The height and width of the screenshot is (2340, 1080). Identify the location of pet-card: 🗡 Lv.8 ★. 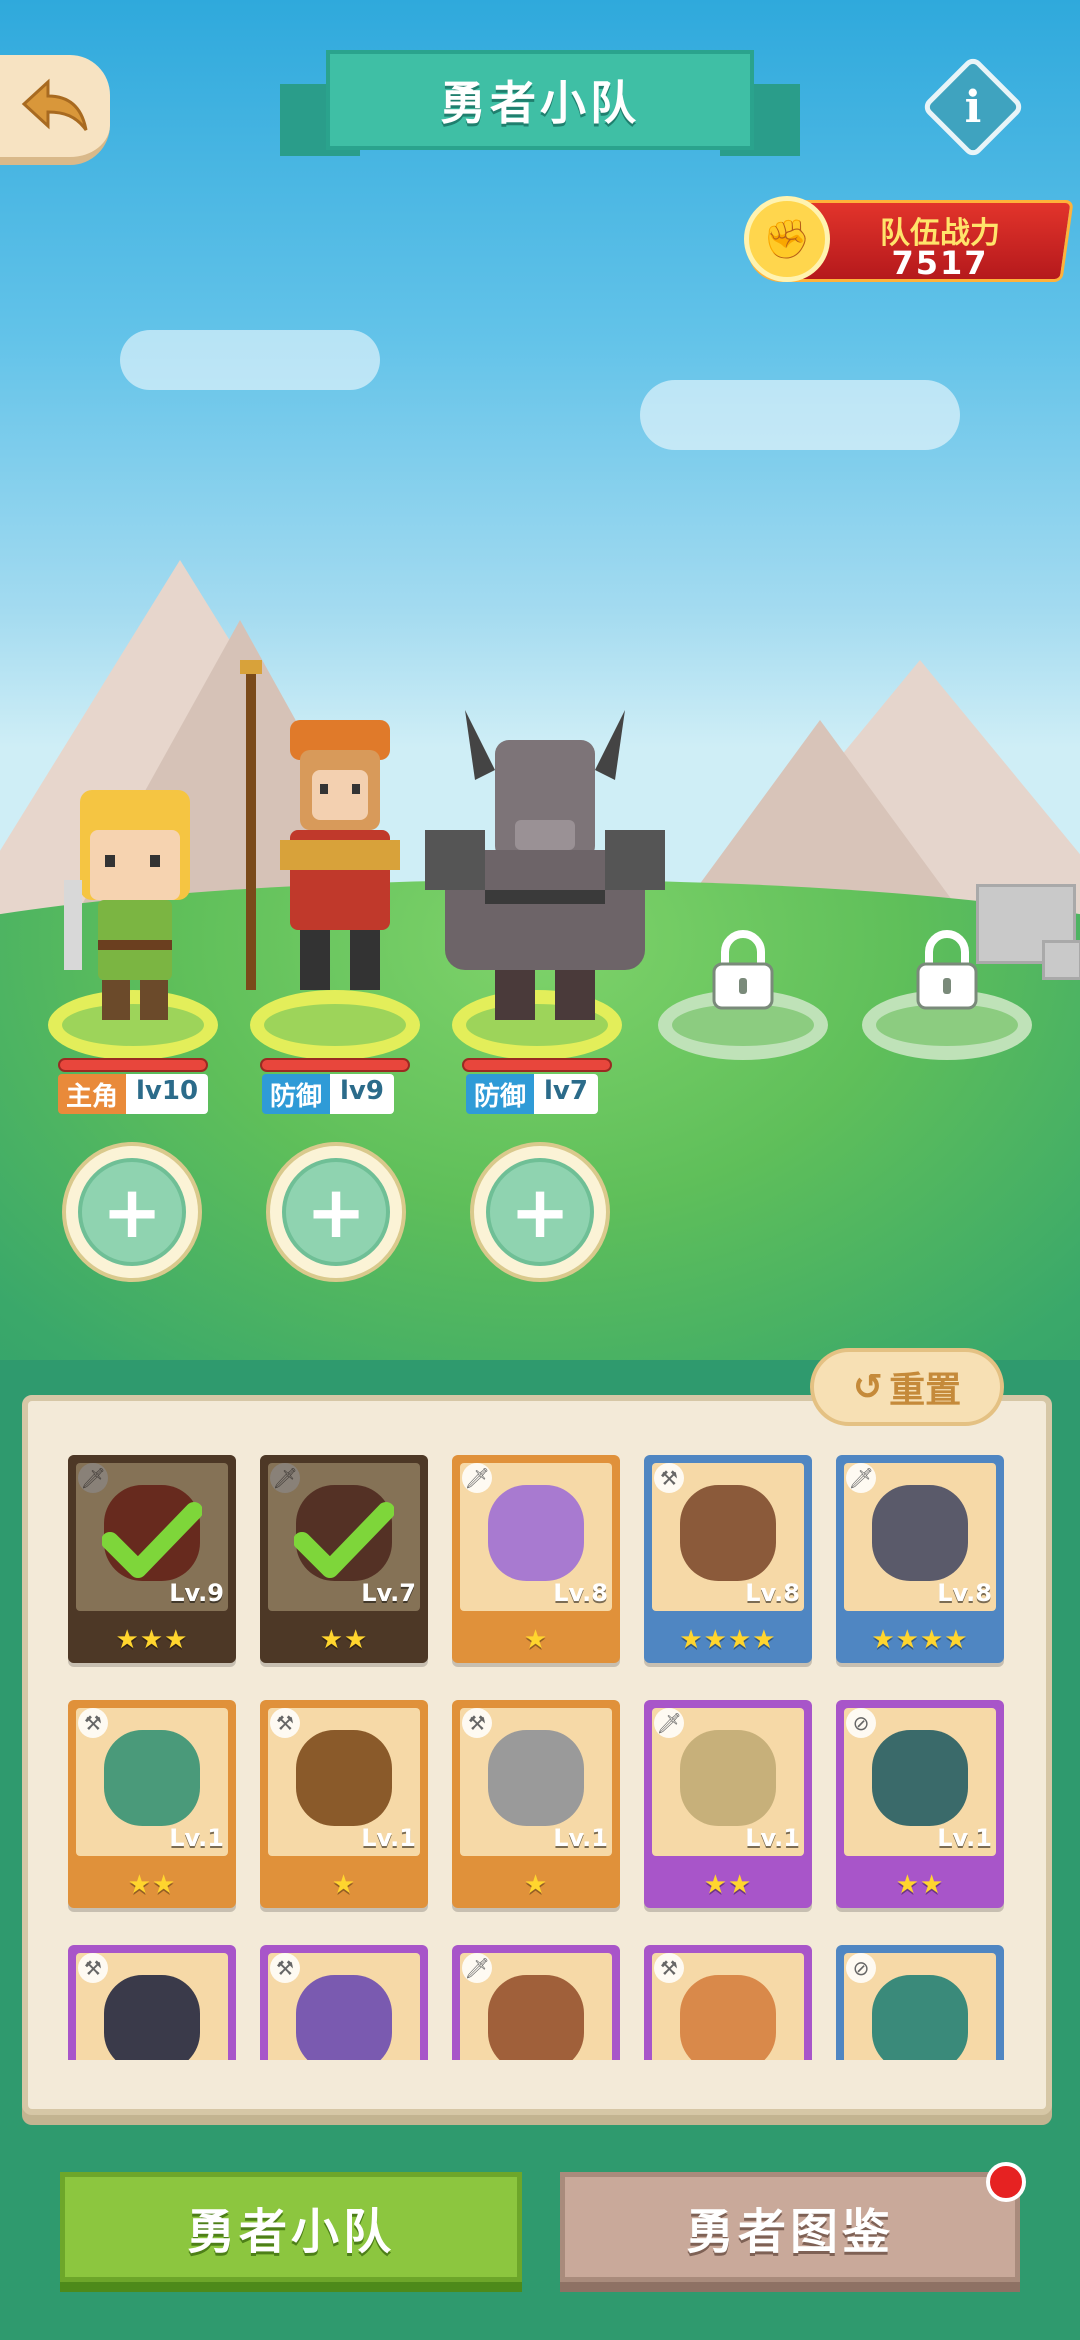
(536, 1559).